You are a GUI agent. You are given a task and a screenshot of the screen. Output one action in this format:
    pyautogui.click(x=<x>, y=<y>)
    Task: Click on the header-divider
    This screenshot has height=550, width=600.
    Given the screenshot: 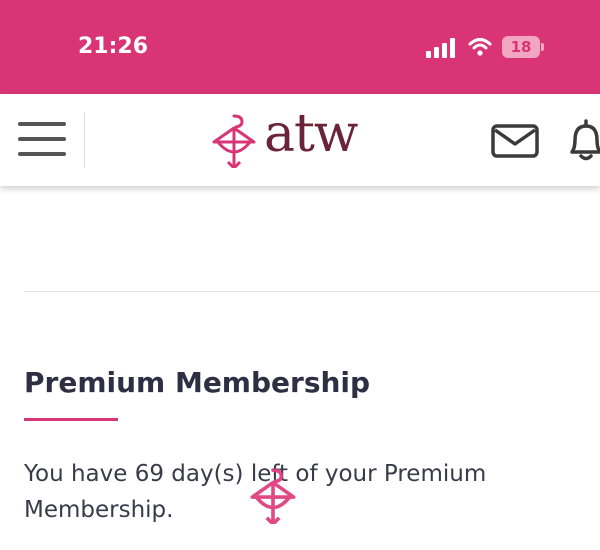 What is the action you would take?
    pyautogui.click(x=84, y=140)
    